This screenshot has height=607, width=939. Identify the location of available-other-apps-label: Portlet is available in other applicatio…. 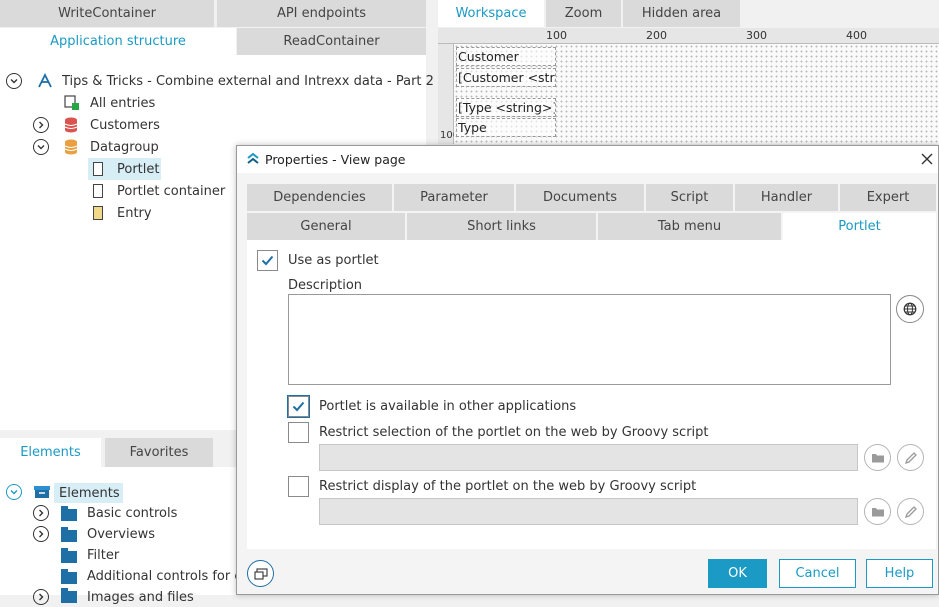
(448, 406).